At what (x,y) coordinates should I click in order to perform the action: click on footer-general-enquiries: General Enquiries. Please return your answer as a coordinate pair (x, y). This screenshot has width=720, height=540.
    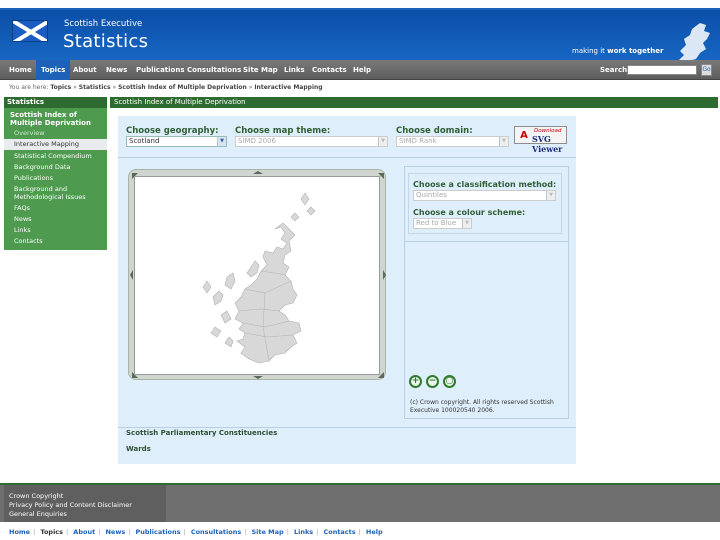
    Looking at the image, I should click on (38, 514).